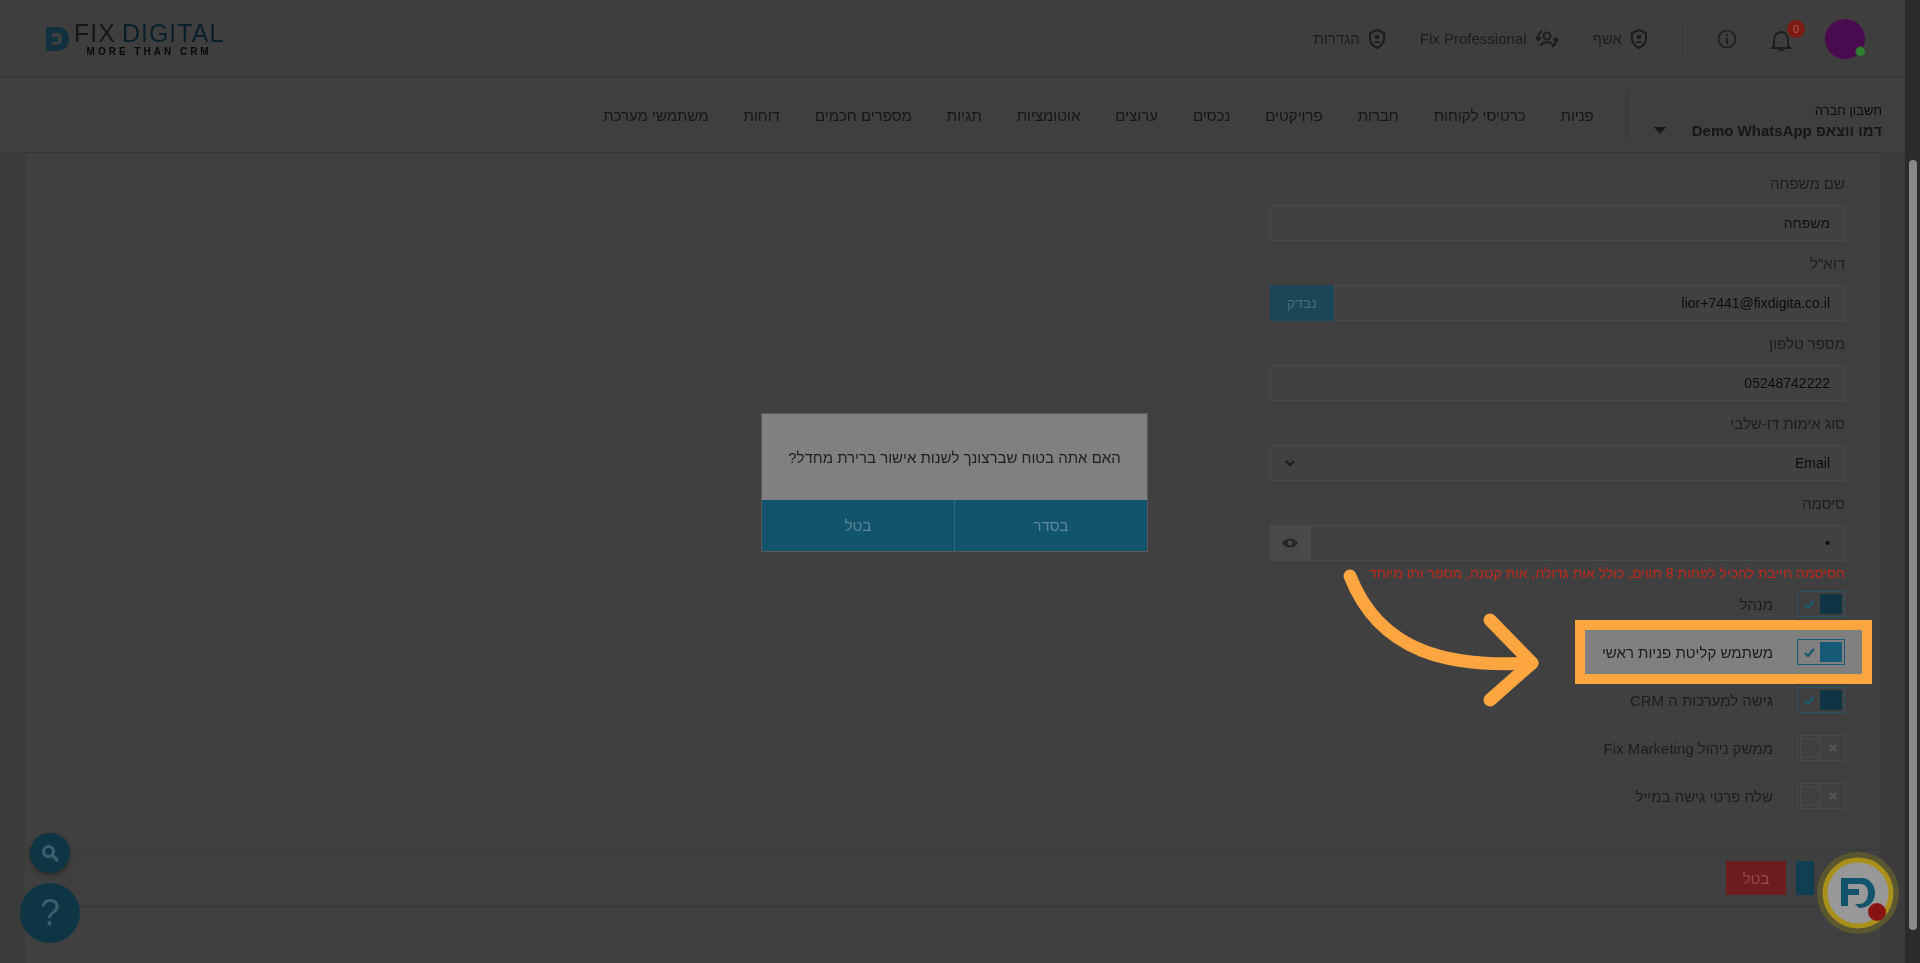  Describe the element at coordinates (1727, 38) in the screenshot. I see `info-icon` at that location.